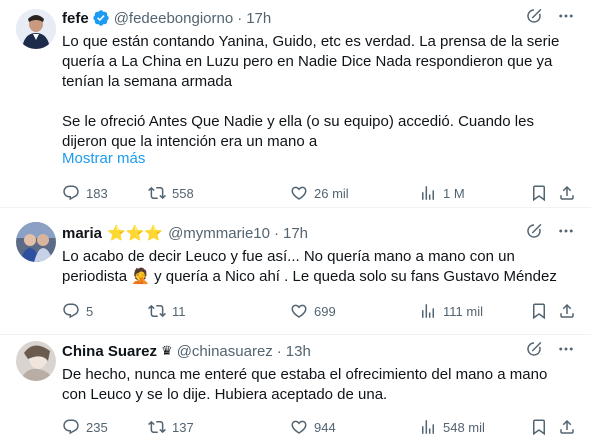 This screenshot has width=591, height=440. I want to click on retweet-button: 137, so click(171, 427).